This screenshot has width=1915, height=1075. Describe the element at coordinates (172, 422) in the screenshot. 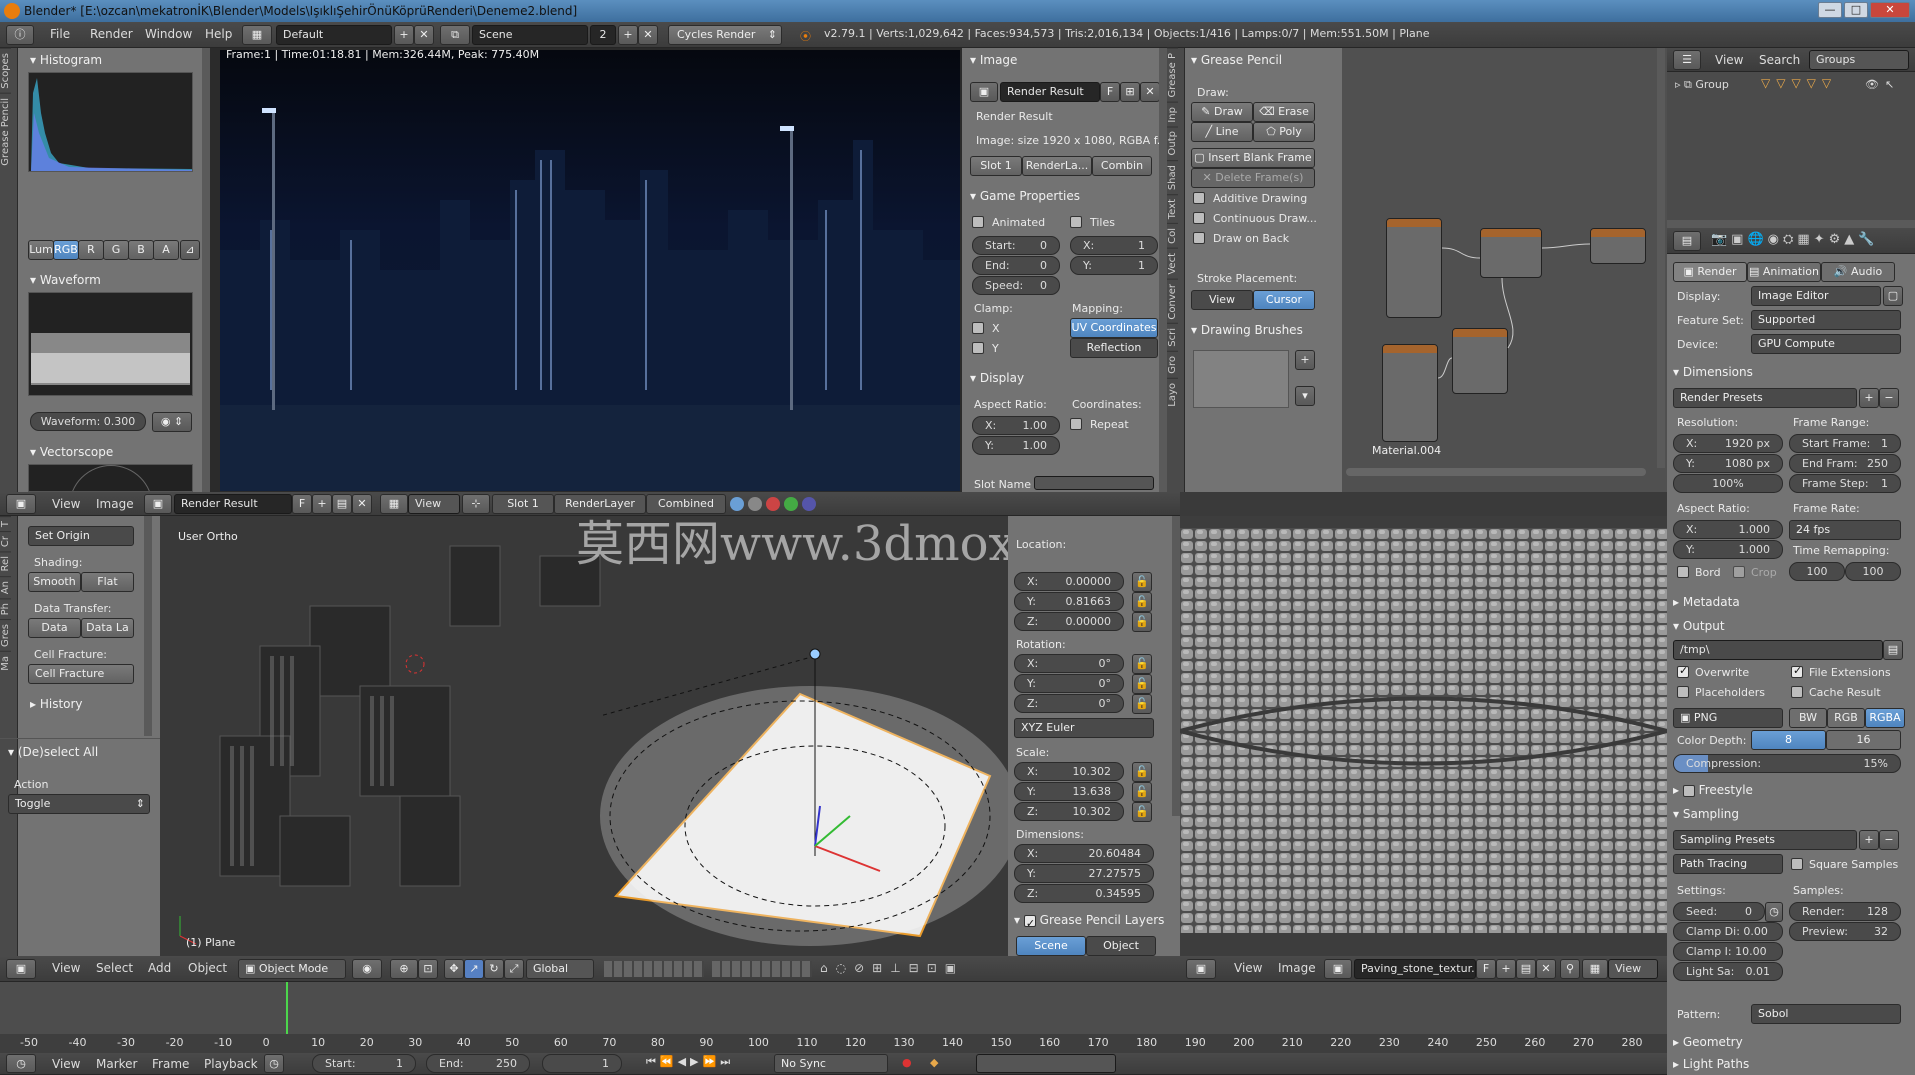

I see `waveform-color-icon: ◉ ⇕` at that location.